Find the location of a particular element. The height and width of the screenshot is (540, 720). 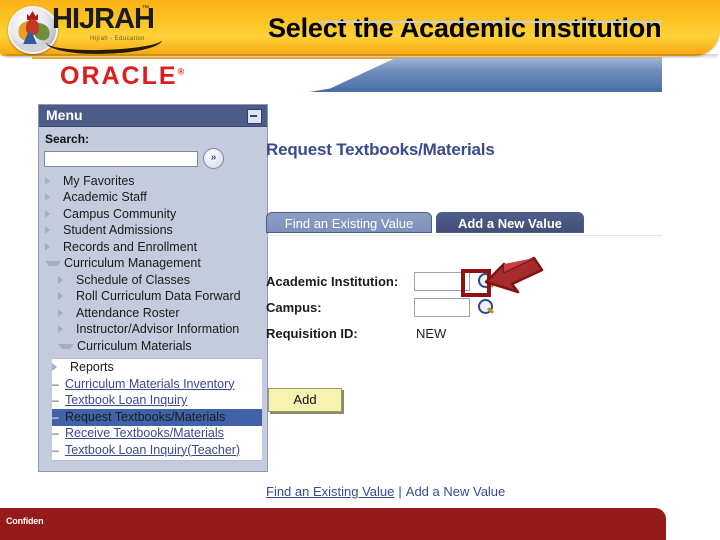

submenu-item-textbook-loan-inquiry: – Textbook Loan Inquiry is located at coordinates (157, 401).